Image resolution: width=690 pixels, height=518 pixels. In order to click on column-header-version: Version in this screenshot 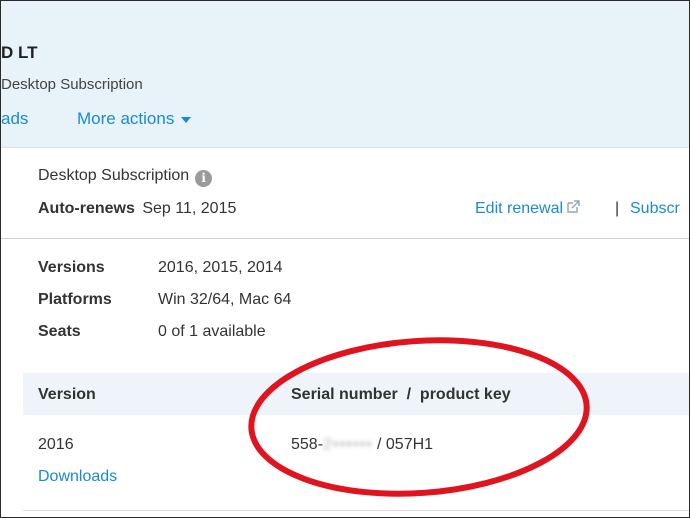, I will do `click(67, 394)`.